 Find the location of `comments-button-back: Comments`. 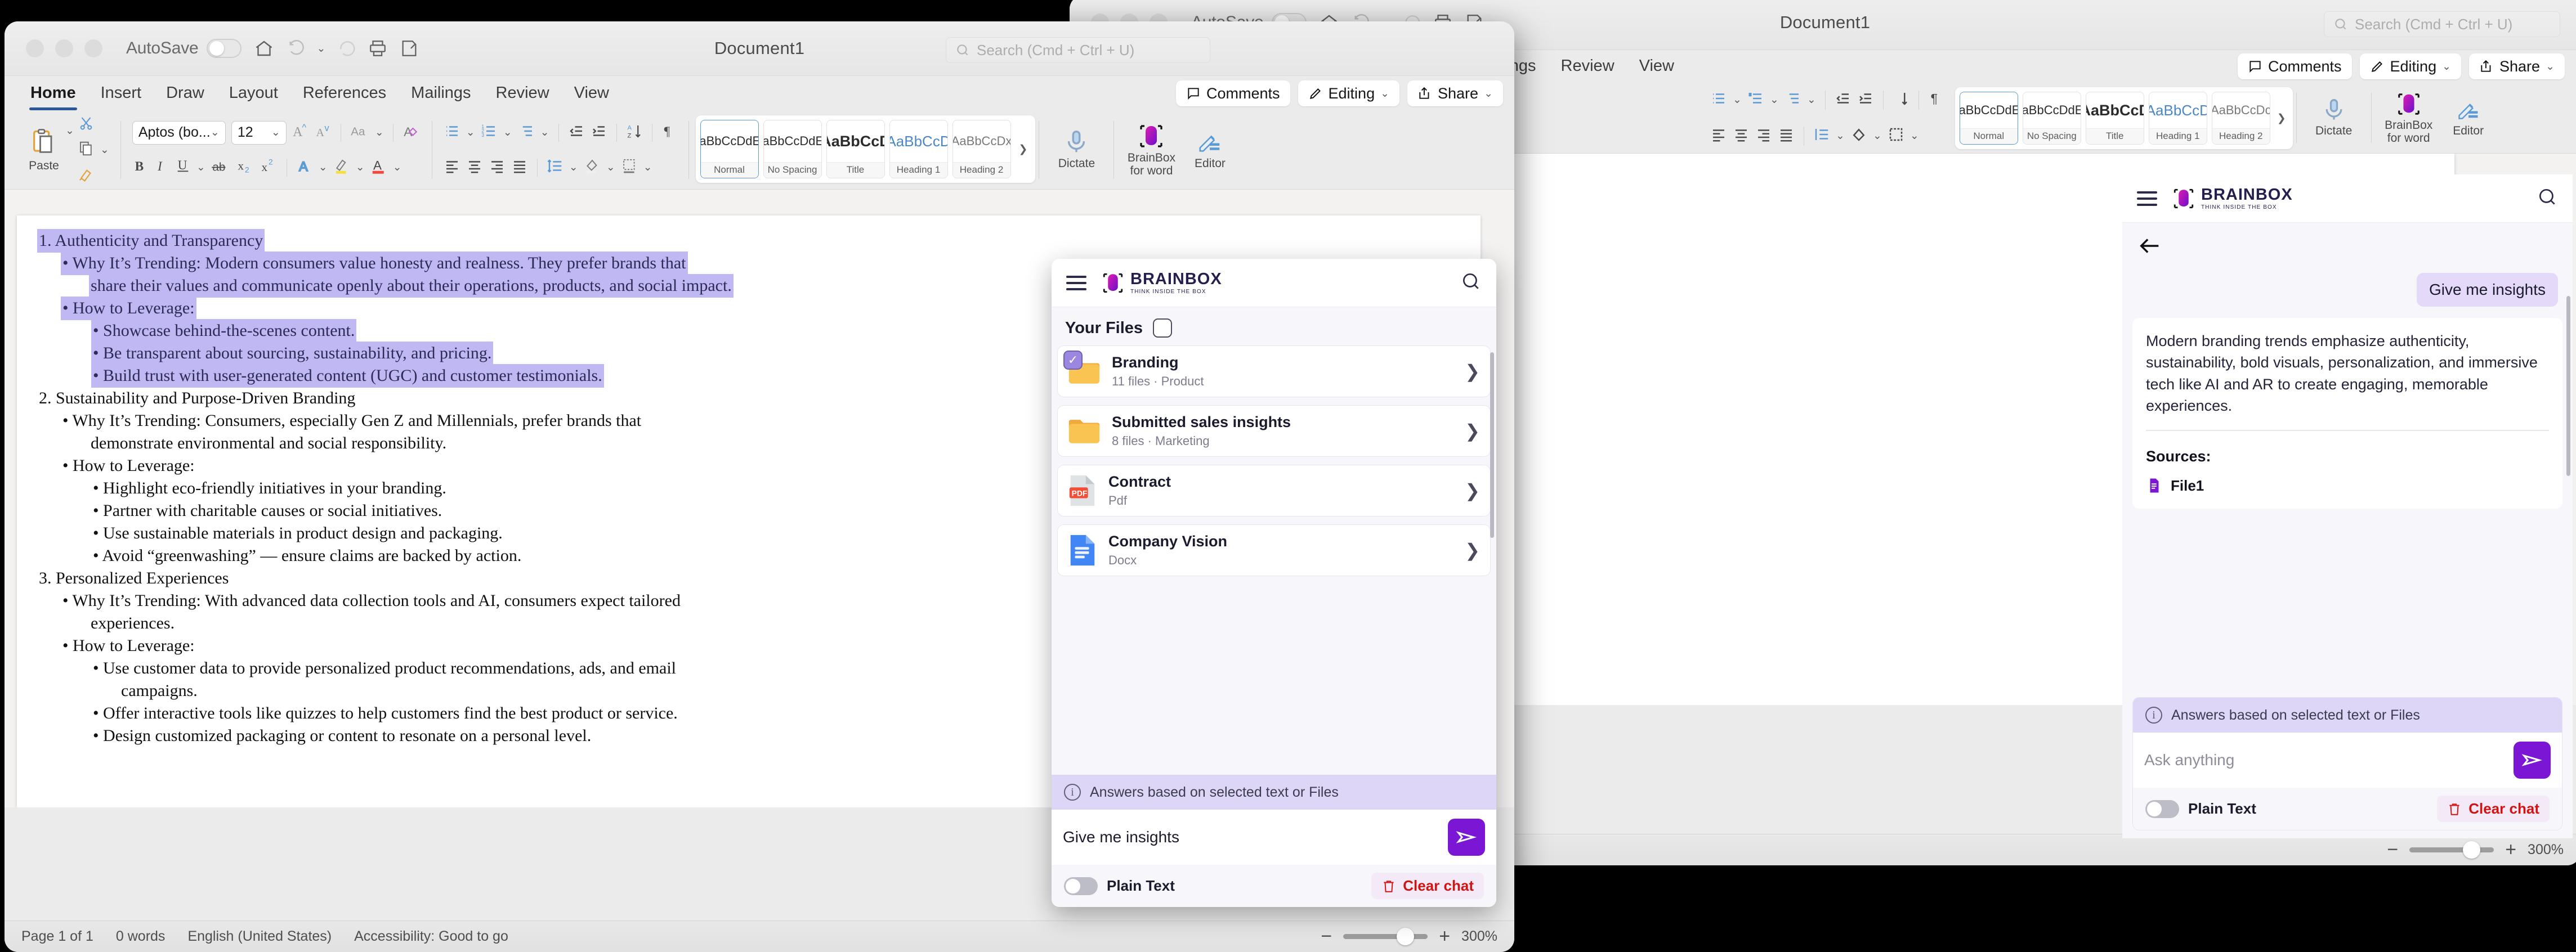

comments-button-back: Comments is located at coordinates (2295, 66).